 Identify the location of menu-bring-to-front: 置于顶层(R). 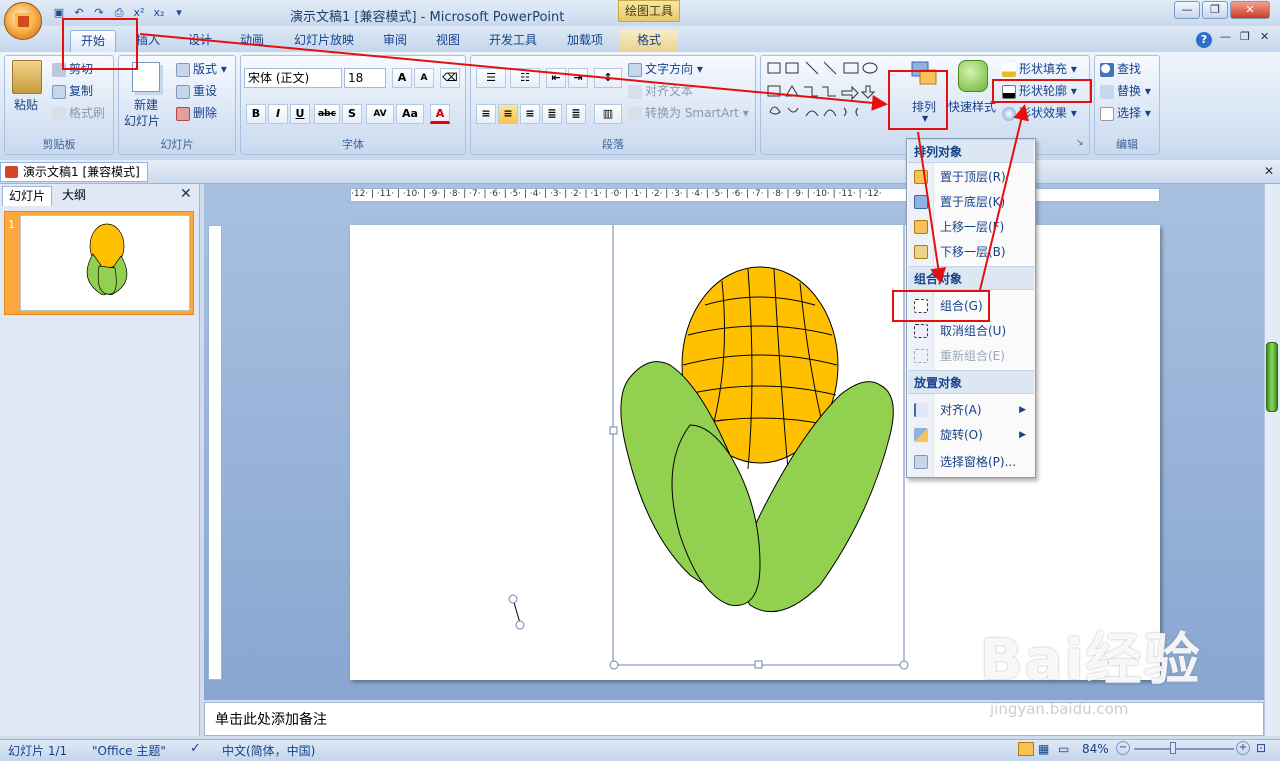
(971, 177).